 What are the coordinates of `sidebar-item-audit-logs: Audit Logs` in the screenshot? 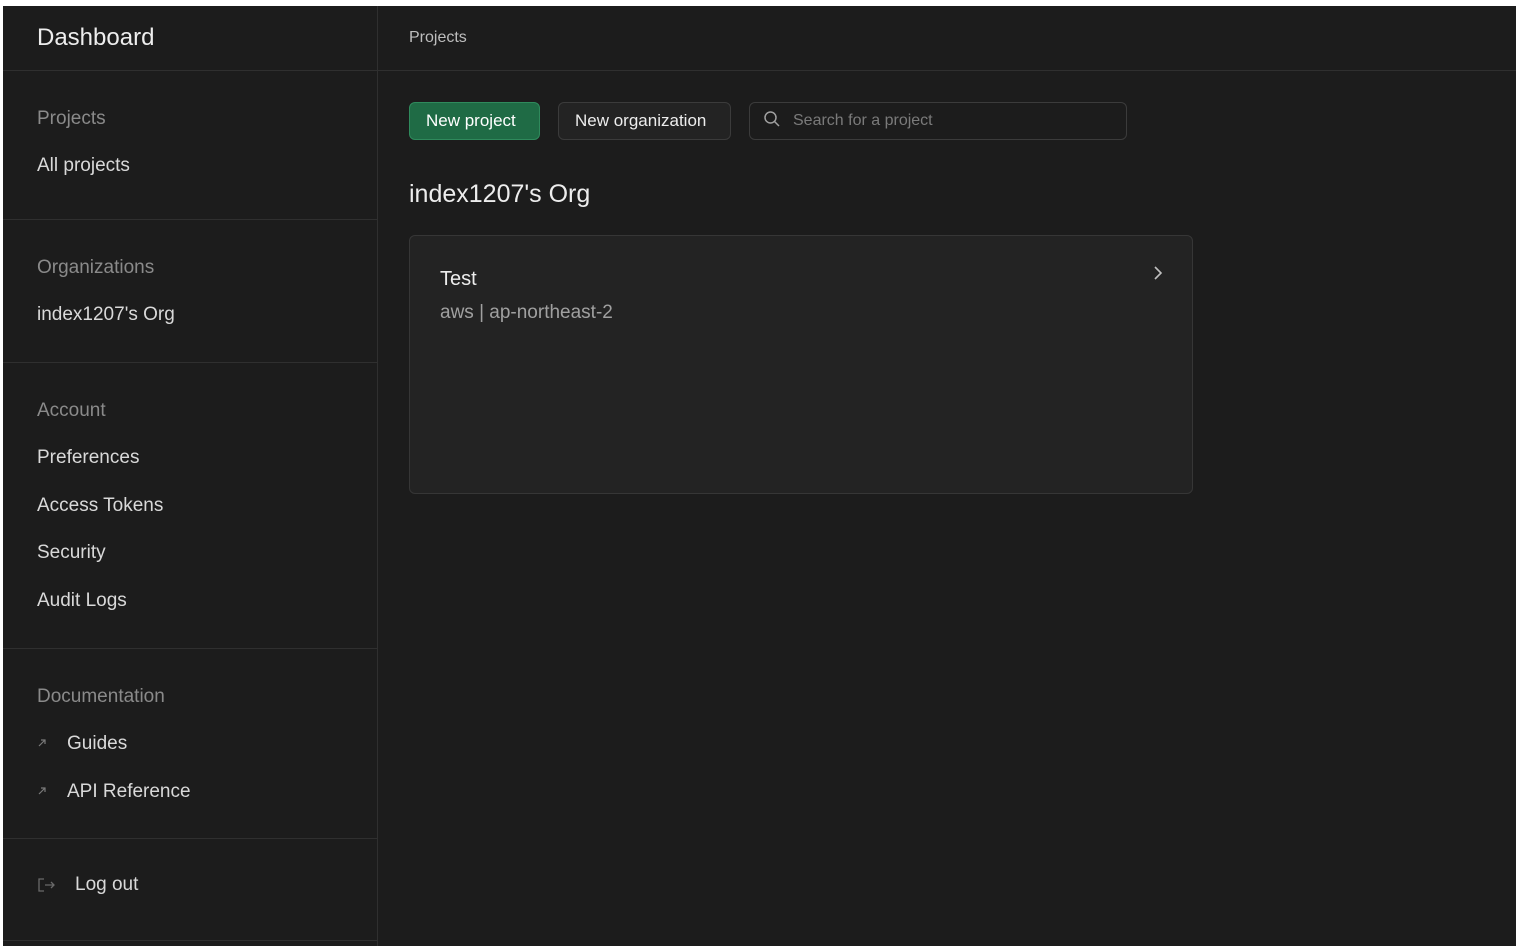 It's located at (207, 601).